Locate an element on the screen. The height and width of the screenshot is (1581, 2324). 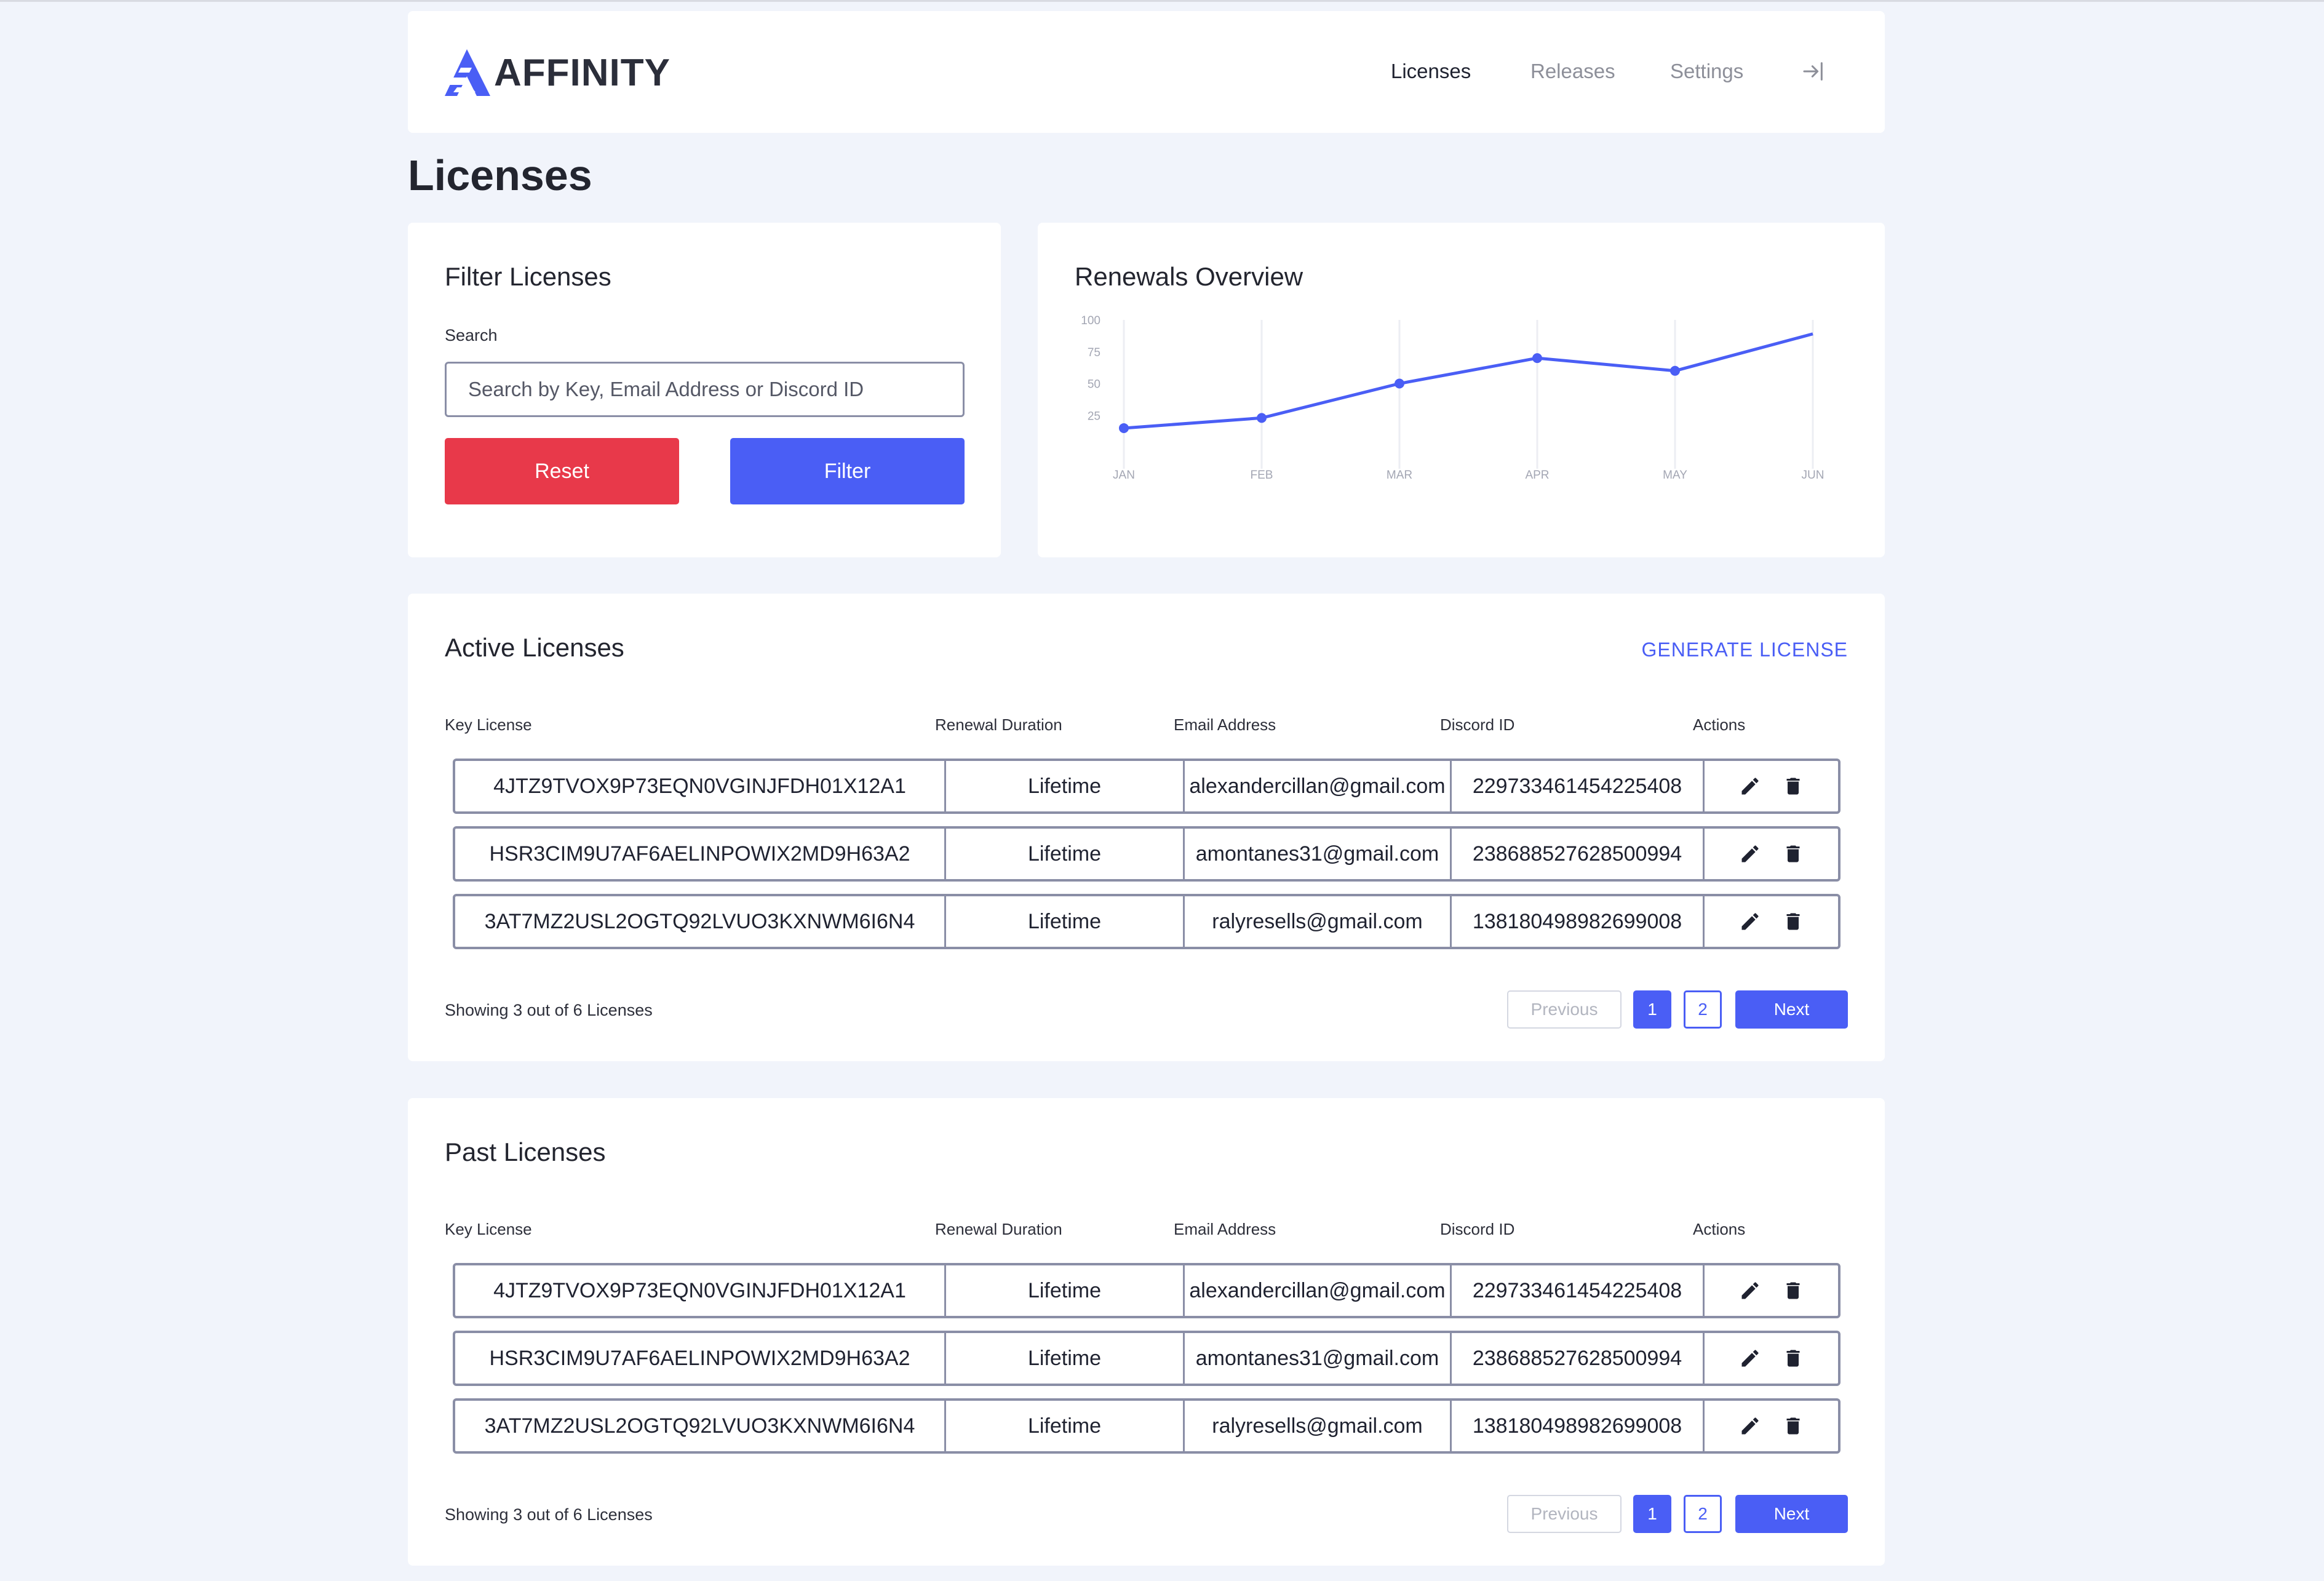
filter-card: Filter Licenses Search Reset Filter is located at coordinates (705, 390).